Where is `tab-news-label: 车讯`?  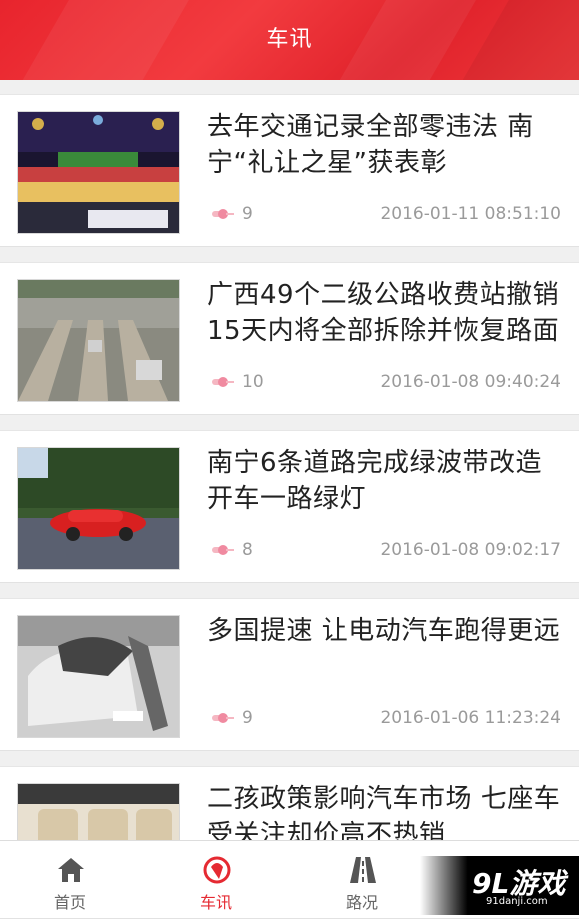 tab-news-label: 车讯 is located at coordinates (215, 902).